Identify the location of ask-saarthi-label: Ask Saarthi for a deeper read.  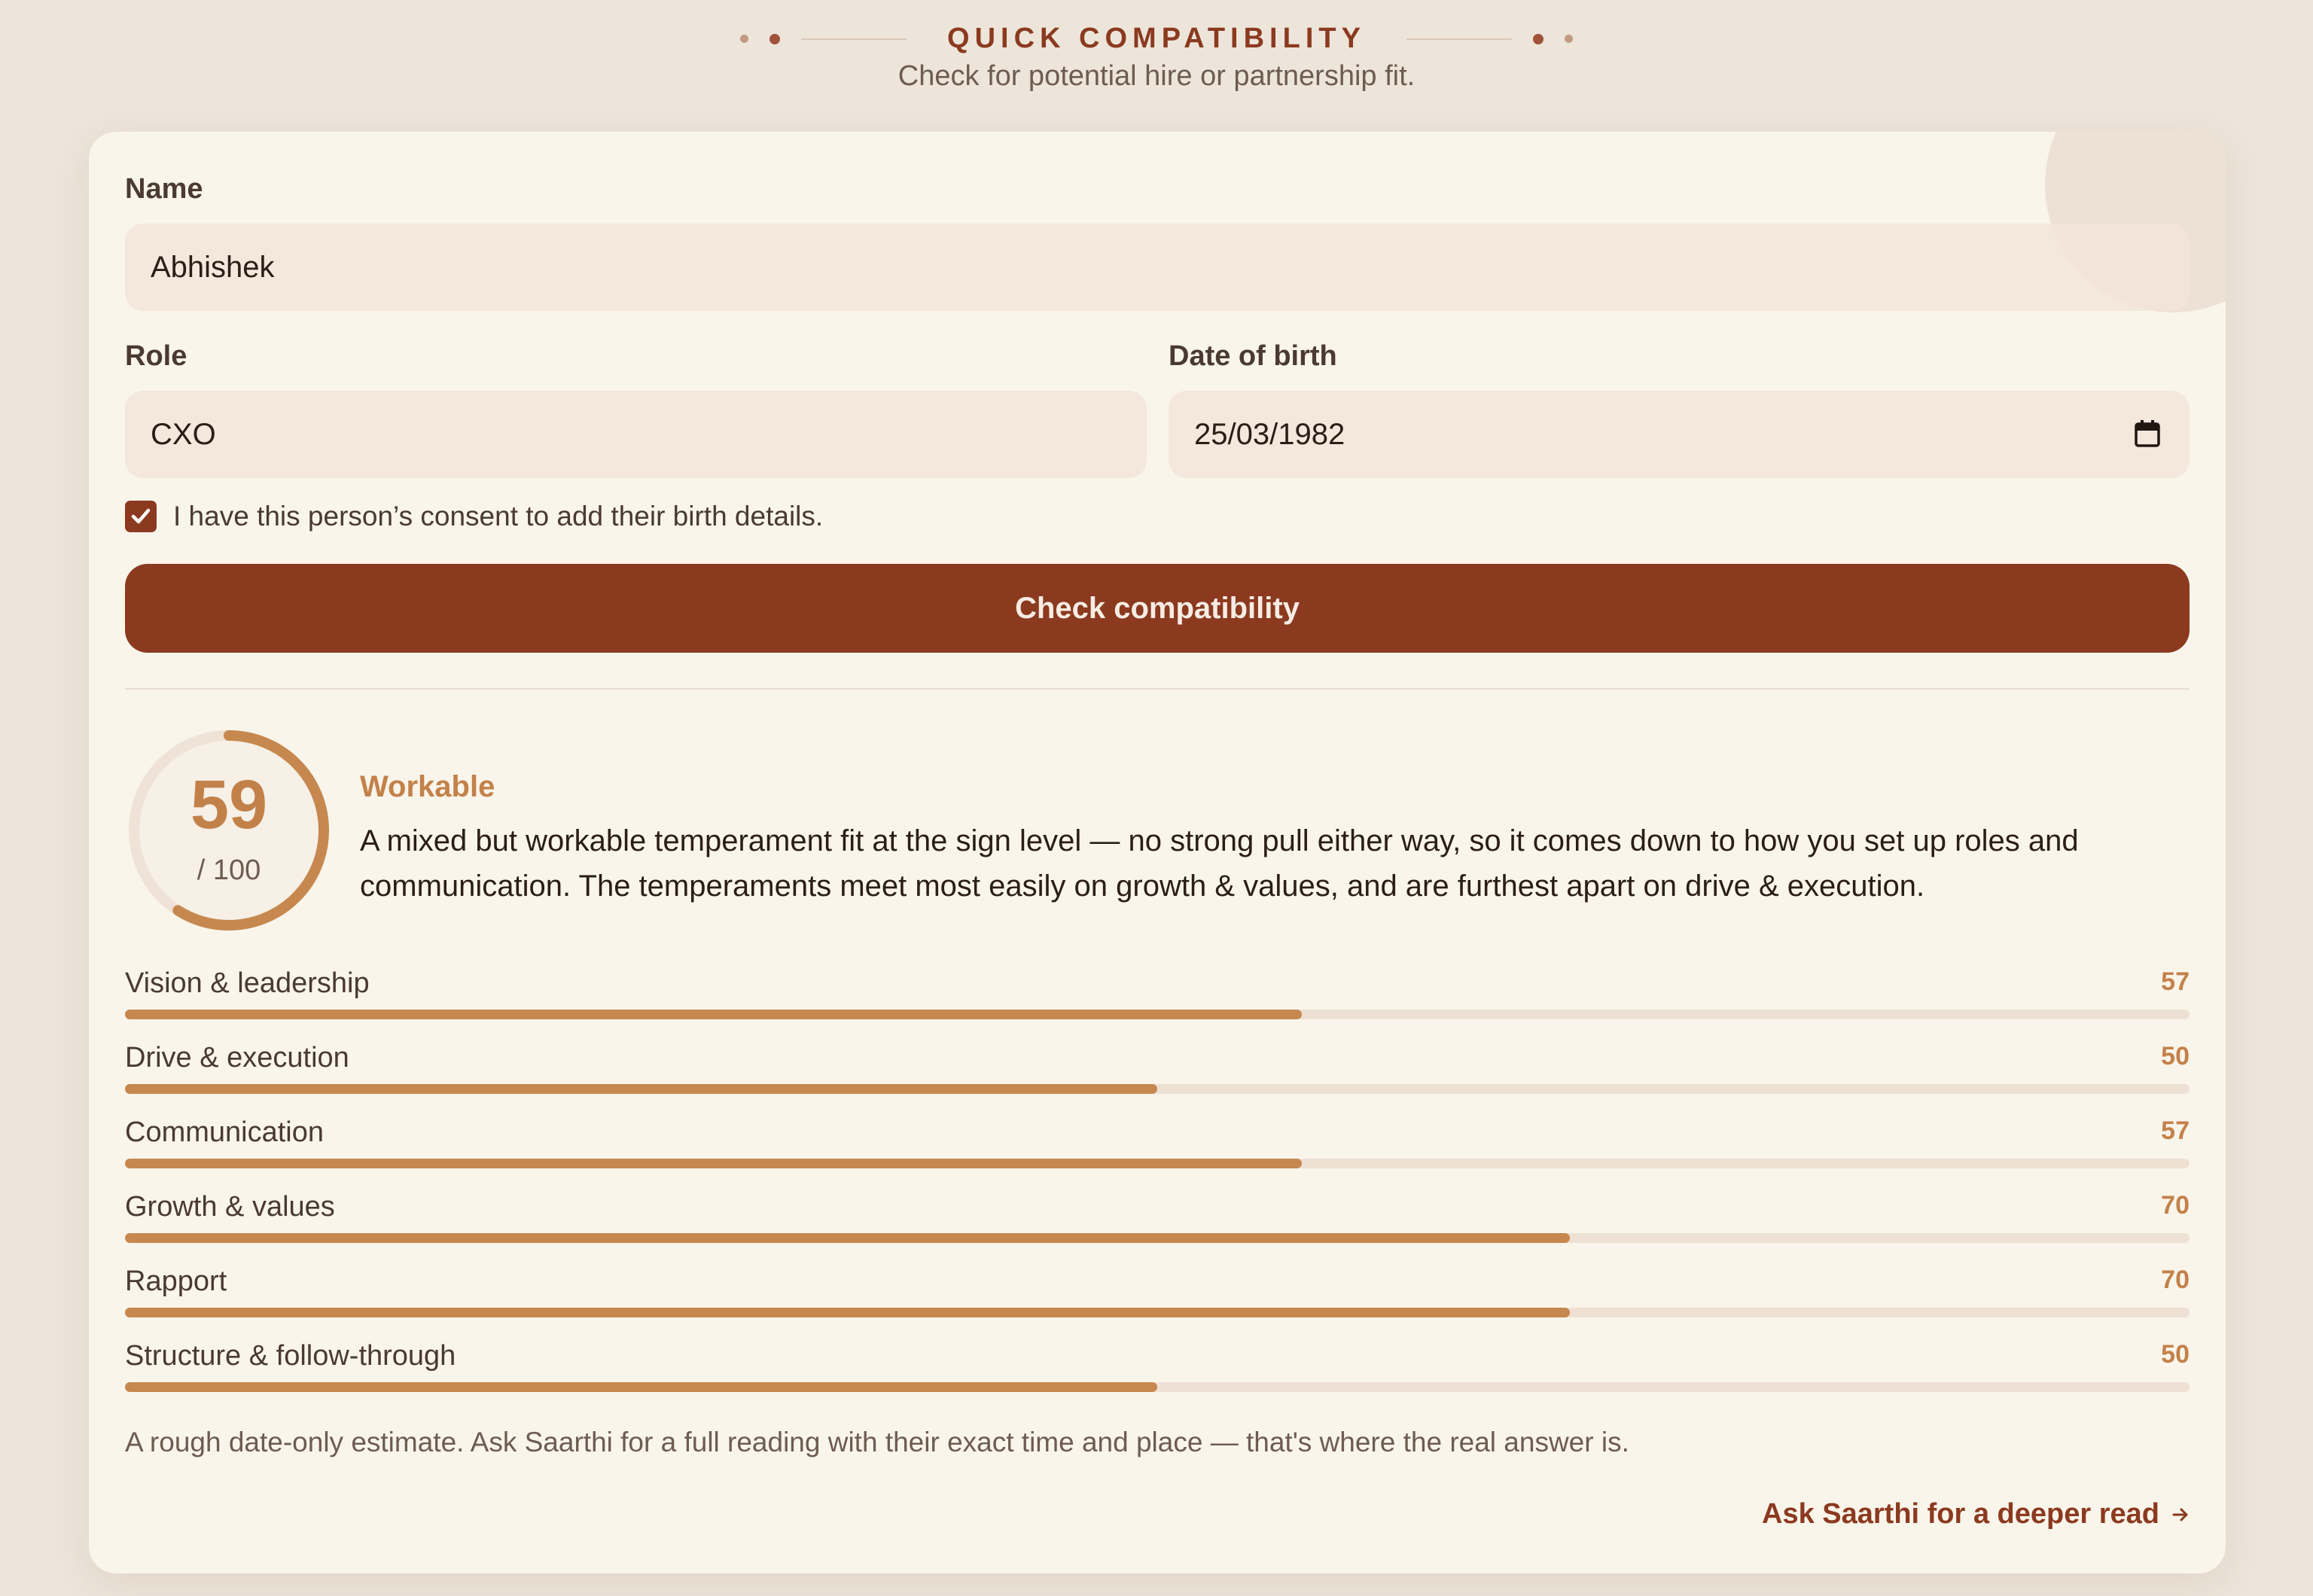
(1960, 1514).